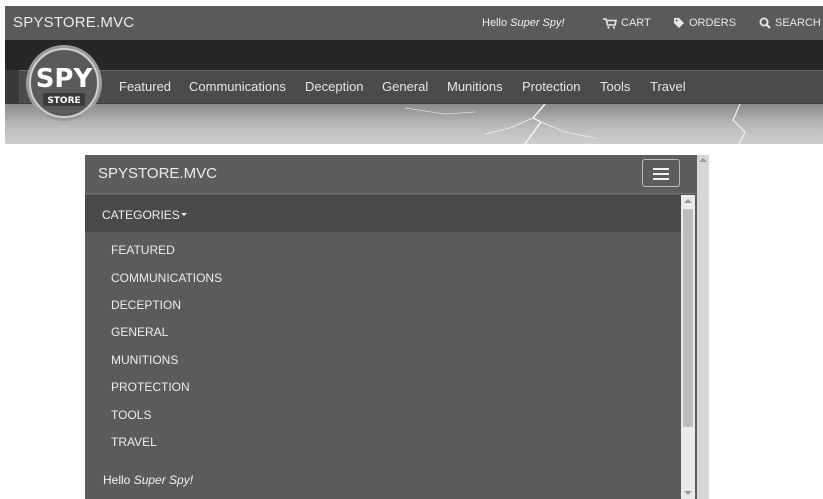  Describe the element at coordinates (703, 160) in the screenshot. I see `outer-scroll-up-icon` at that location.